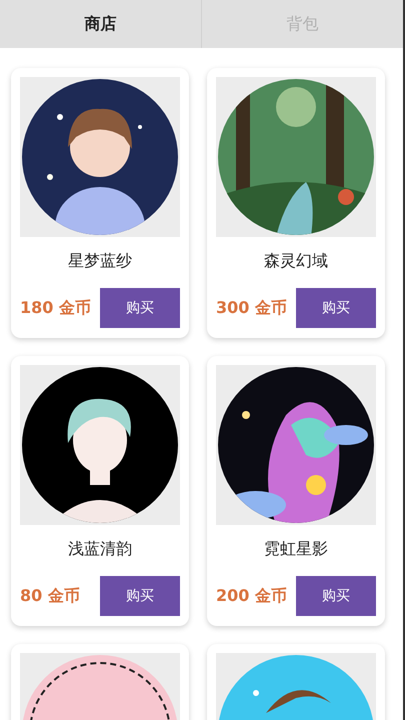 This screenshot has width=405, height=720. Describe the element at coordinates (251, 308) in the screenshot. I see `product-price: 300 金币` at that location.